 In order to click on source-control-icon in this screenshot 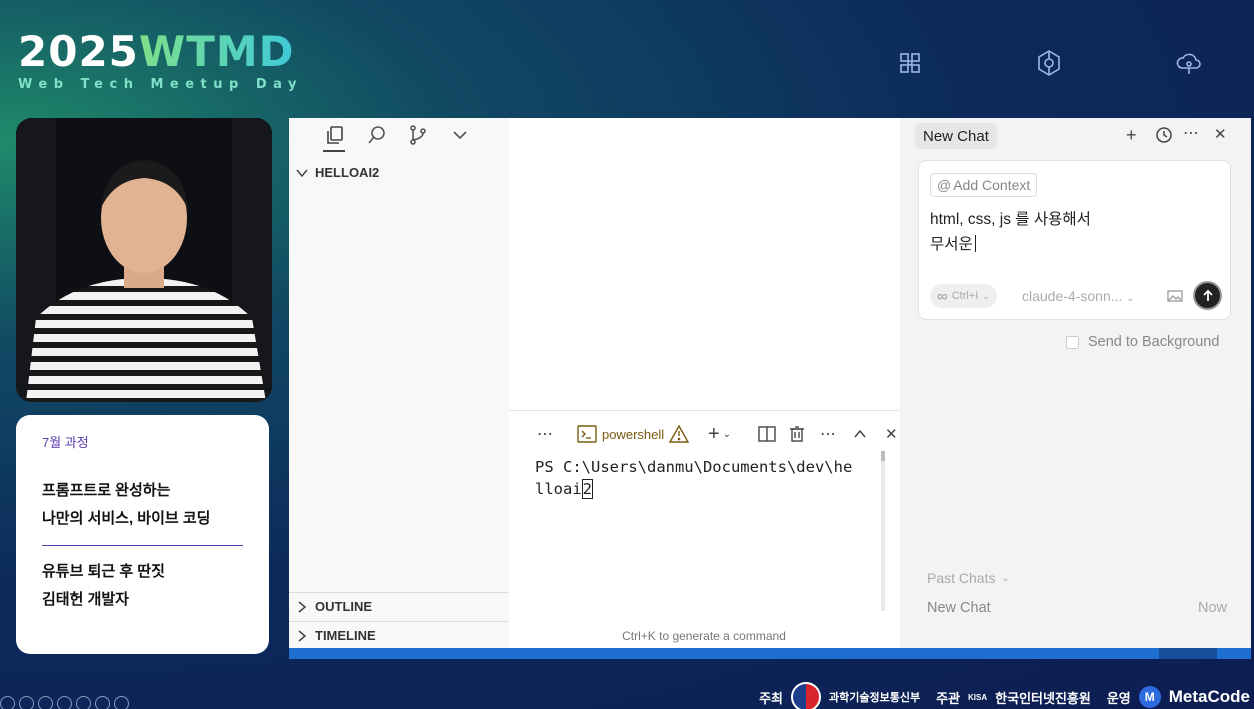, I will do `click(418, 135)`.